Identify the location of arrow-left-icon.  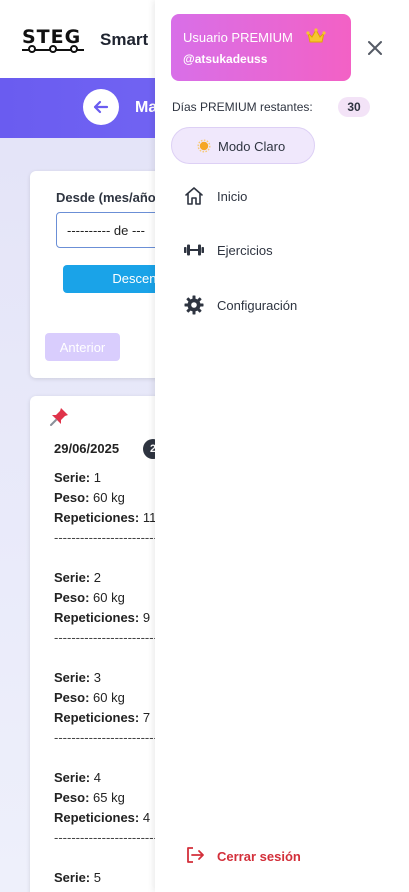
(101, 107).